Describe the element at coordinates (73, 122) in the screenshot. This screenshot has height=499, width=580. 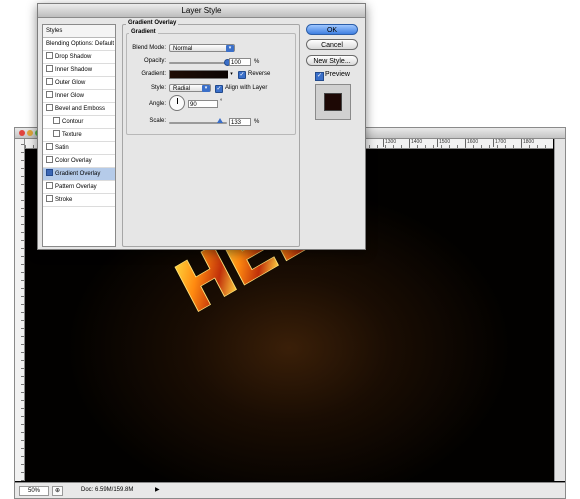
I see `style-item-label: Contour` at that location.